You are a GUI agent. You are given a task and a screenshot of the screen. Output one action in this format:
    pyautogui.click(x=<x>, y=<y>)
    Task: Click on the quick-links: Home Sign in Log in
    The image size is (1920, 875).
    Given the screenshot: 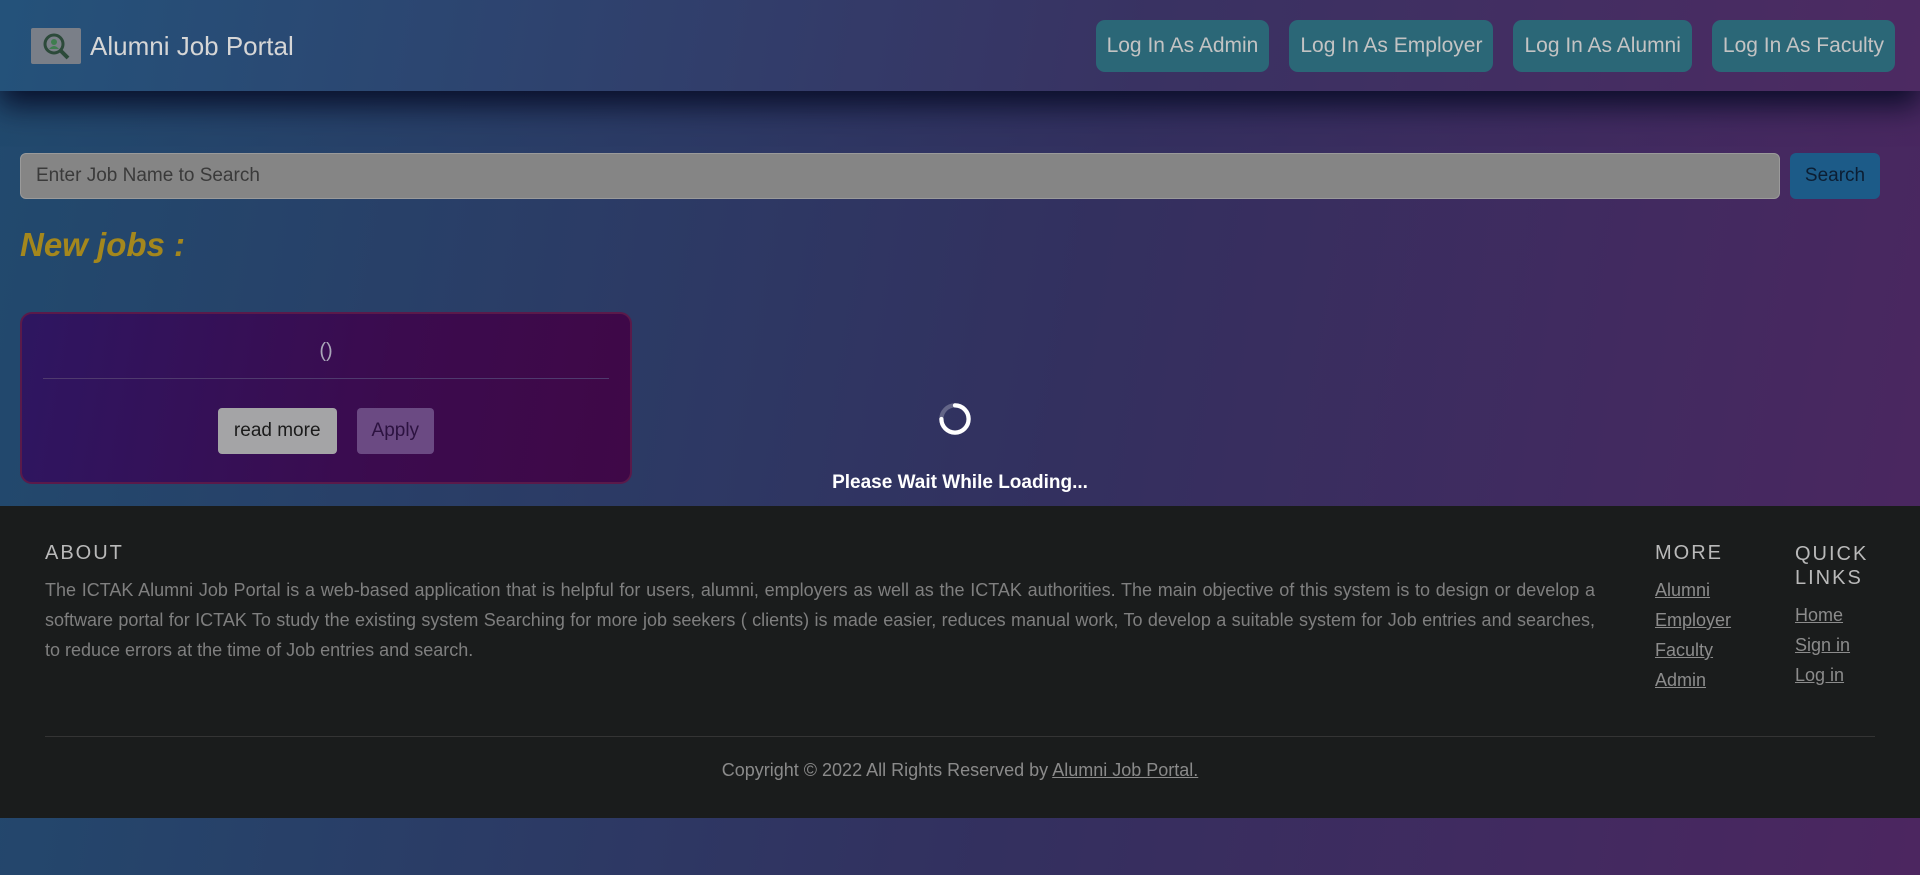 What is the action you would take?
    pyautogui.click(x=1840, y=645)
    